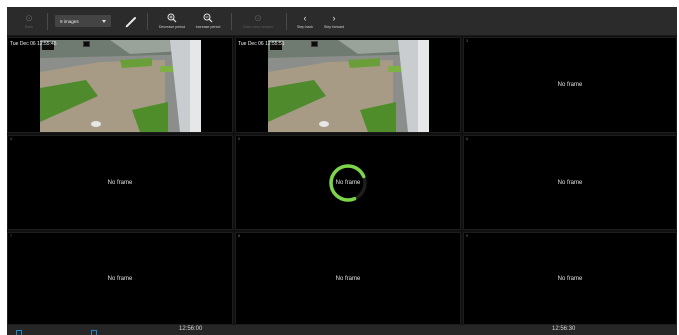 The height and width of the screenshot is (335, 679). I want to click on pen-icon, so click(131, 22).